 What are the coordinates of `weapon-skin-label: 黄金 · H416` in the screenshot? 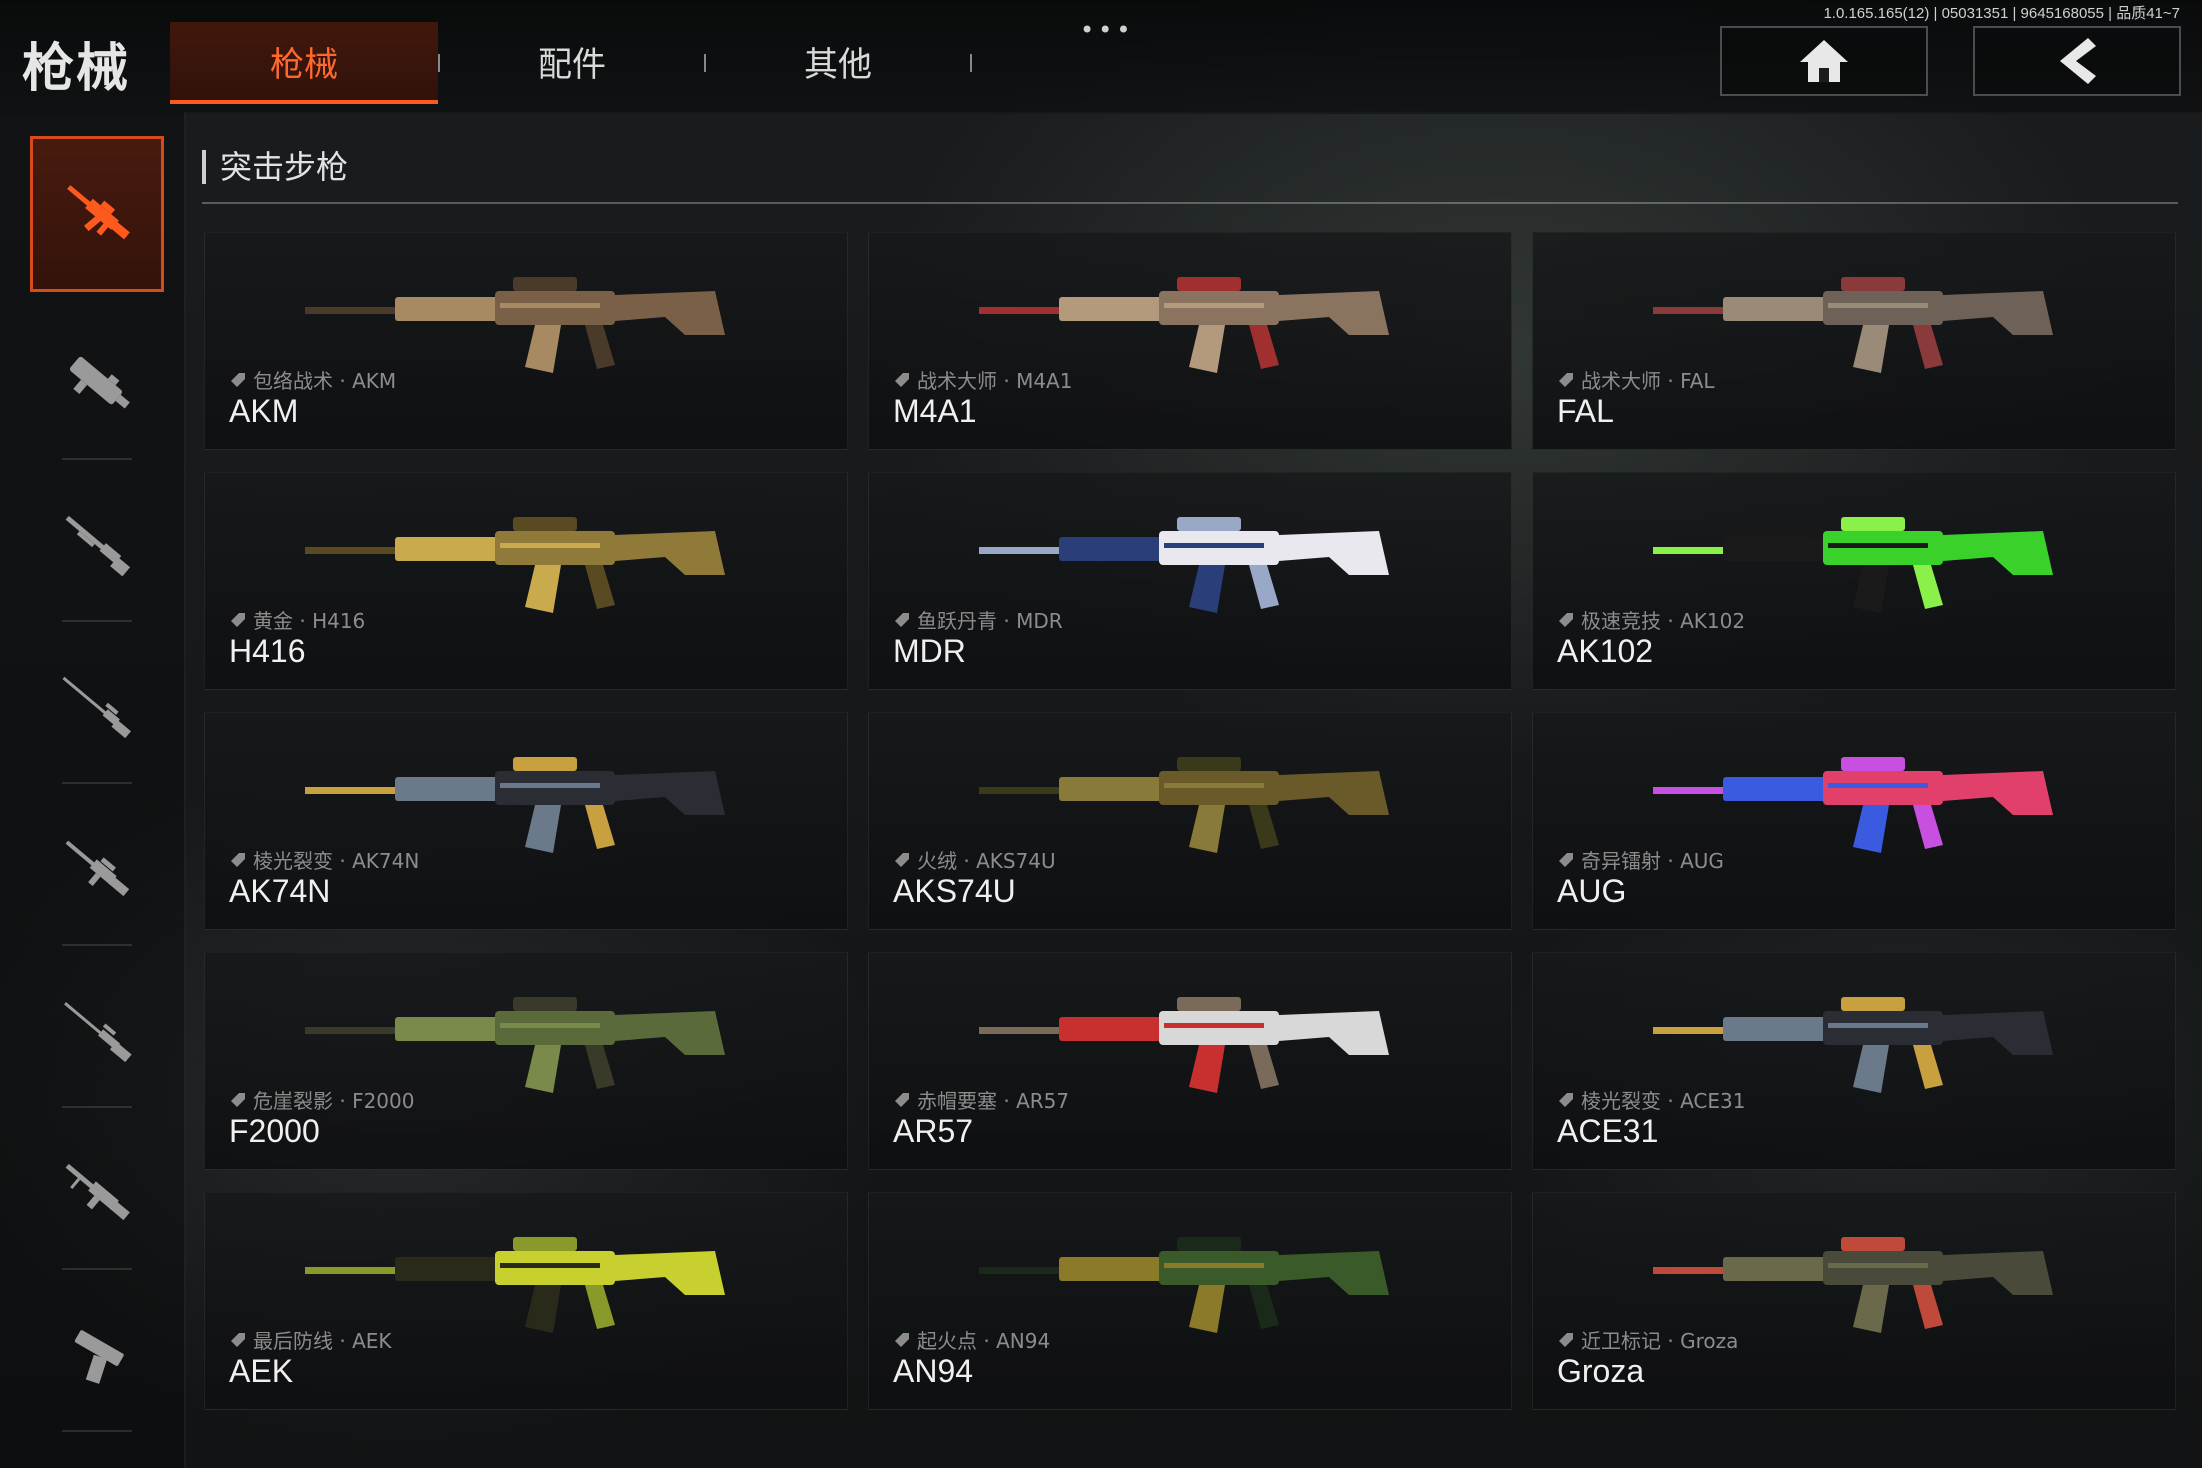 It's located at (297, 619).